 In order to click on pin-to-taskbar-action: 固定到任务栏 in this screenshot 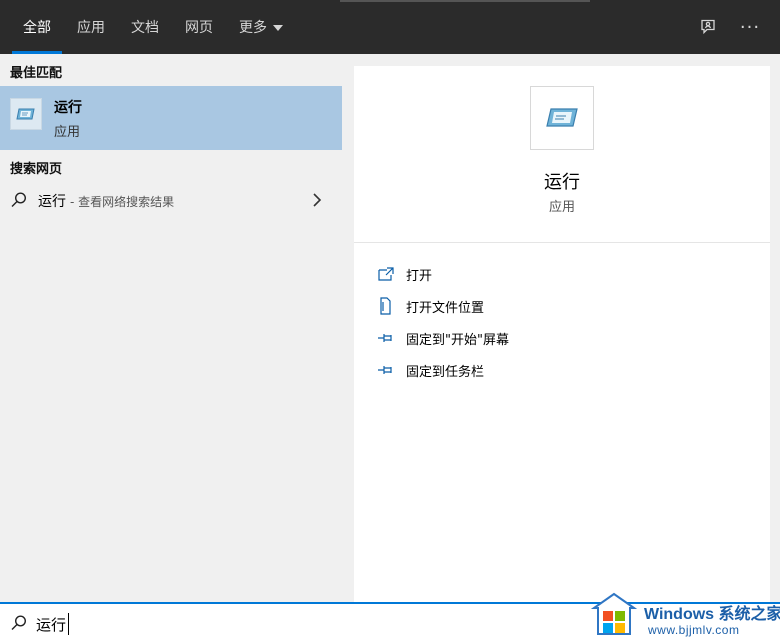, I will do `click(442, 370)`.